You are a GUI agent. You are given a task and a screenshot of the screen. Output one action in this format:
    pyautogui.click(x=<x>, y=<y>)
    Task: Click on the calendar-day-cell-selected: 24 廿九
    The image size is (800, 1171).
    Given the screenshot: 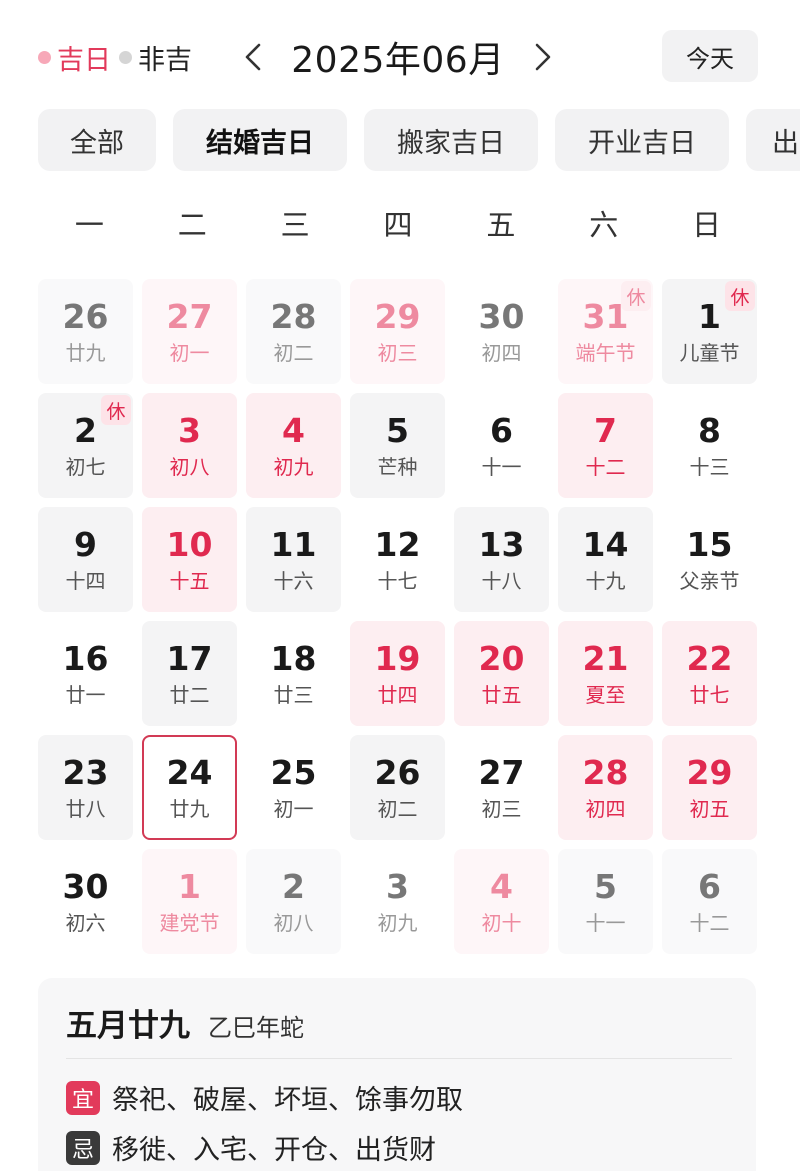 What is the action you would take?
    pyautogui.click(x=189, y=787)
    